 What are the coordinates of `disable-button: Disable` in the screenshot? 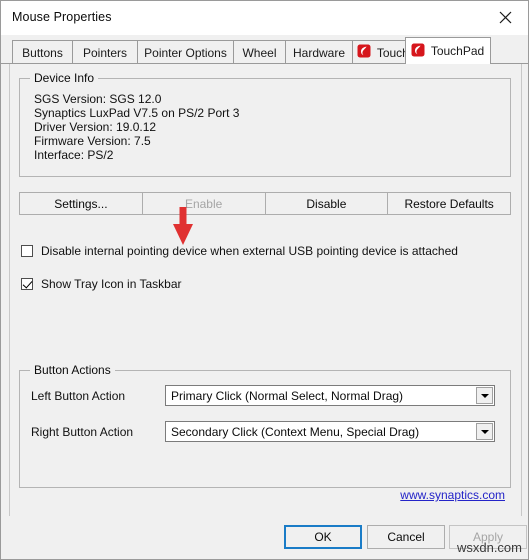 It's located at (326, 203).